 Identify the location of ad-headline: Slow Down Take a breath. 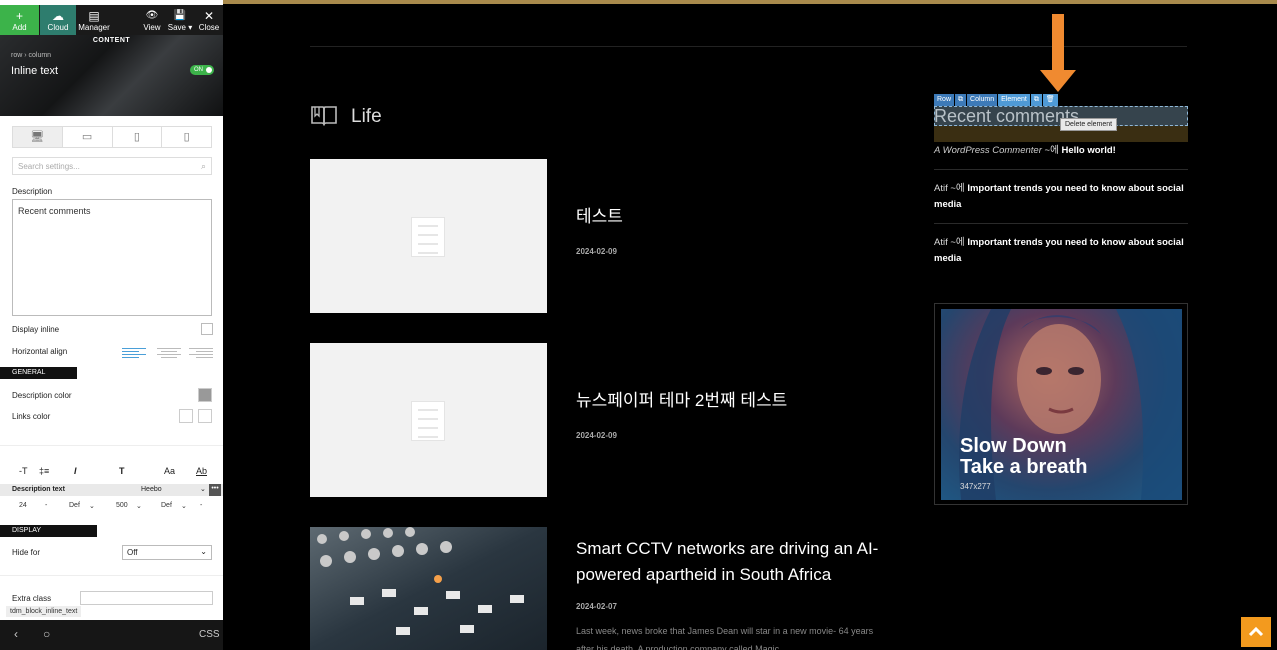
(1023, 457).